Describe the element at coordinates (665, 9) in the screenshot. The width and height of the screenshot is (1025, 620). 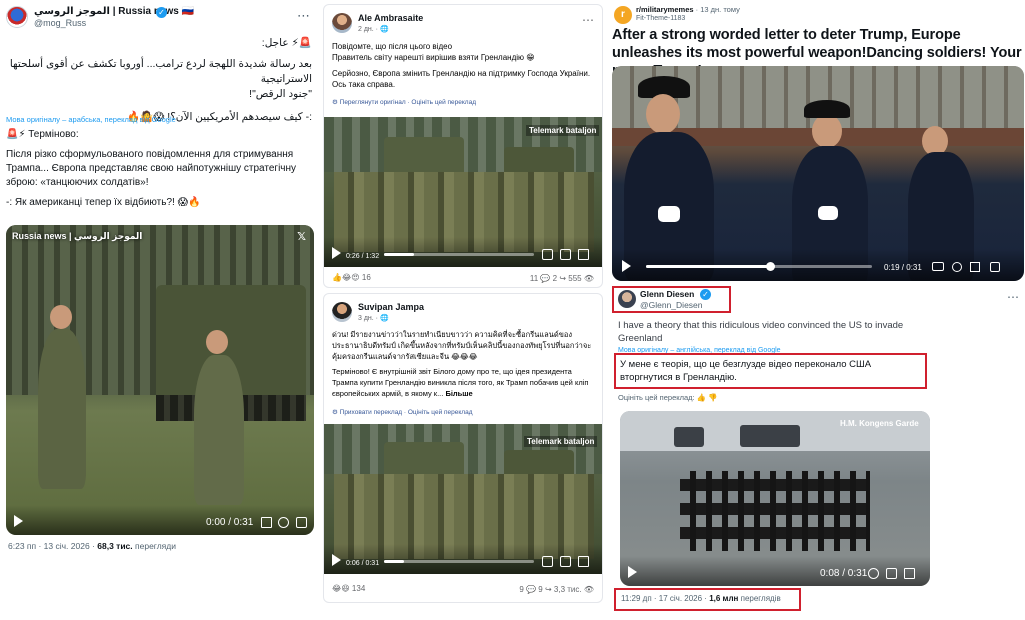
I see `subreddit-name: r/militarymemes` at that location.